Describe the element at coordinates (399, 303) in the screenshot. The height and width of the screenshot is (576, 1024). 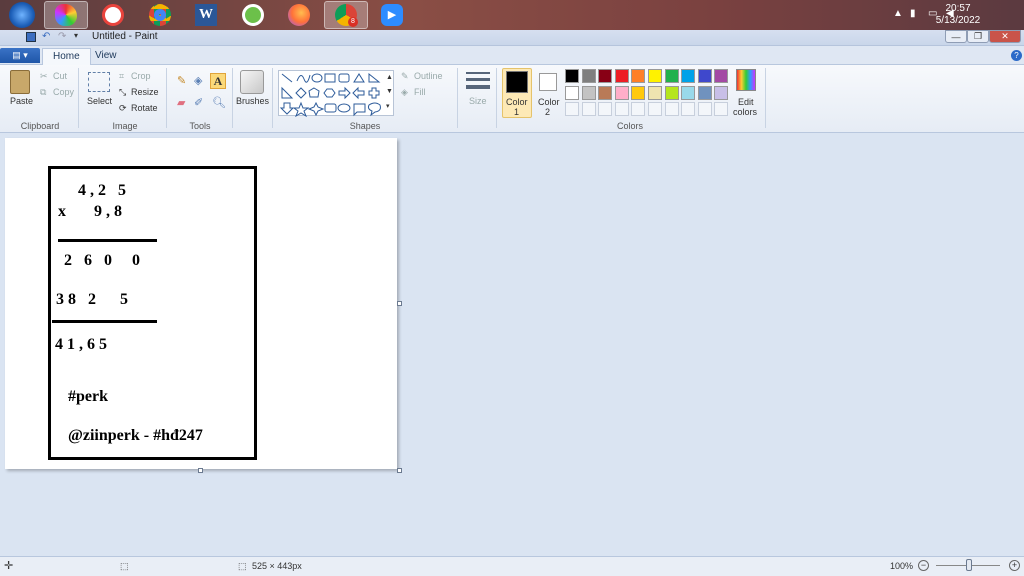
I see `resize-handle-right` at that location.